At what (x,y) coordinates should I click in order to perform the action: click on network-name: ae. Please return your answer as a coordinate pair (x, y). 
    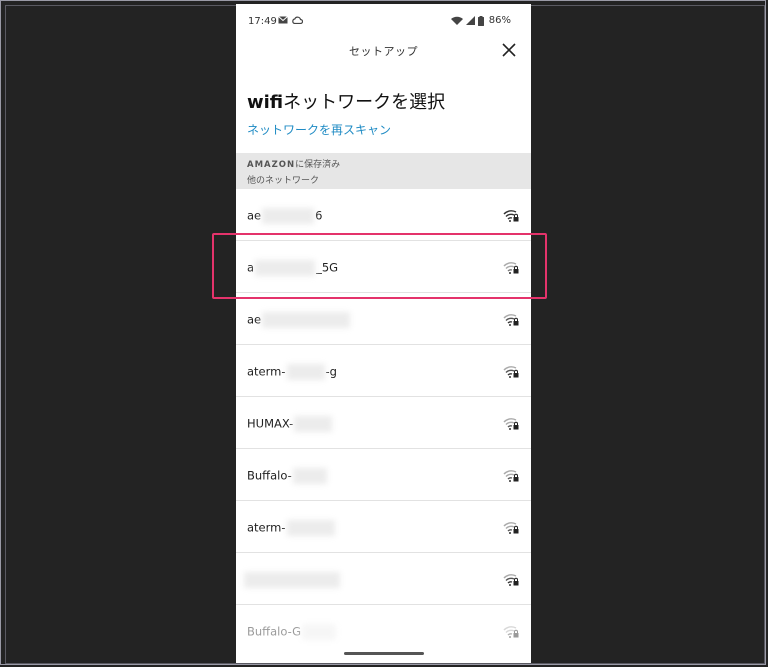
    Looking at the image, I should click on (299, 320).